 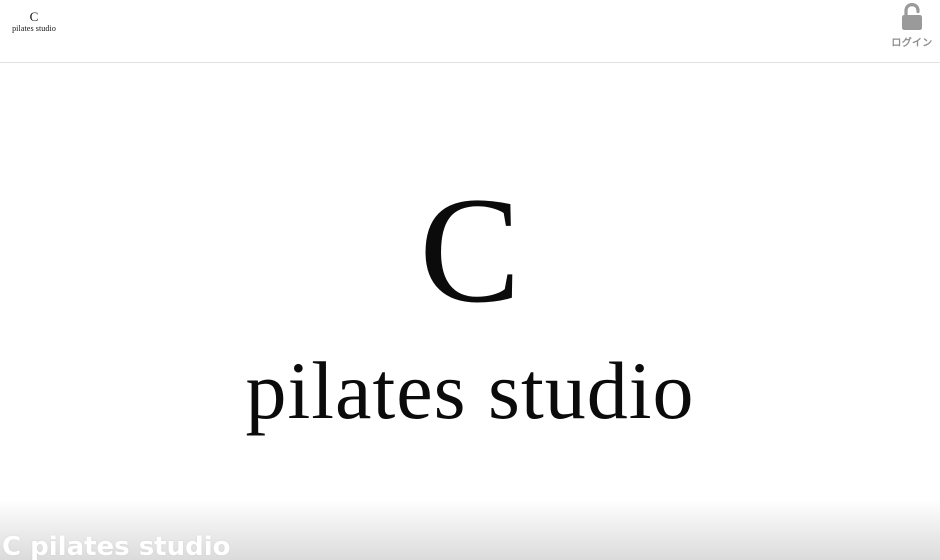 What do you see at coordinates (912, 16) in the screenshot?
I see `unlocked-padlock-icon` at bounding box center [912, 16].